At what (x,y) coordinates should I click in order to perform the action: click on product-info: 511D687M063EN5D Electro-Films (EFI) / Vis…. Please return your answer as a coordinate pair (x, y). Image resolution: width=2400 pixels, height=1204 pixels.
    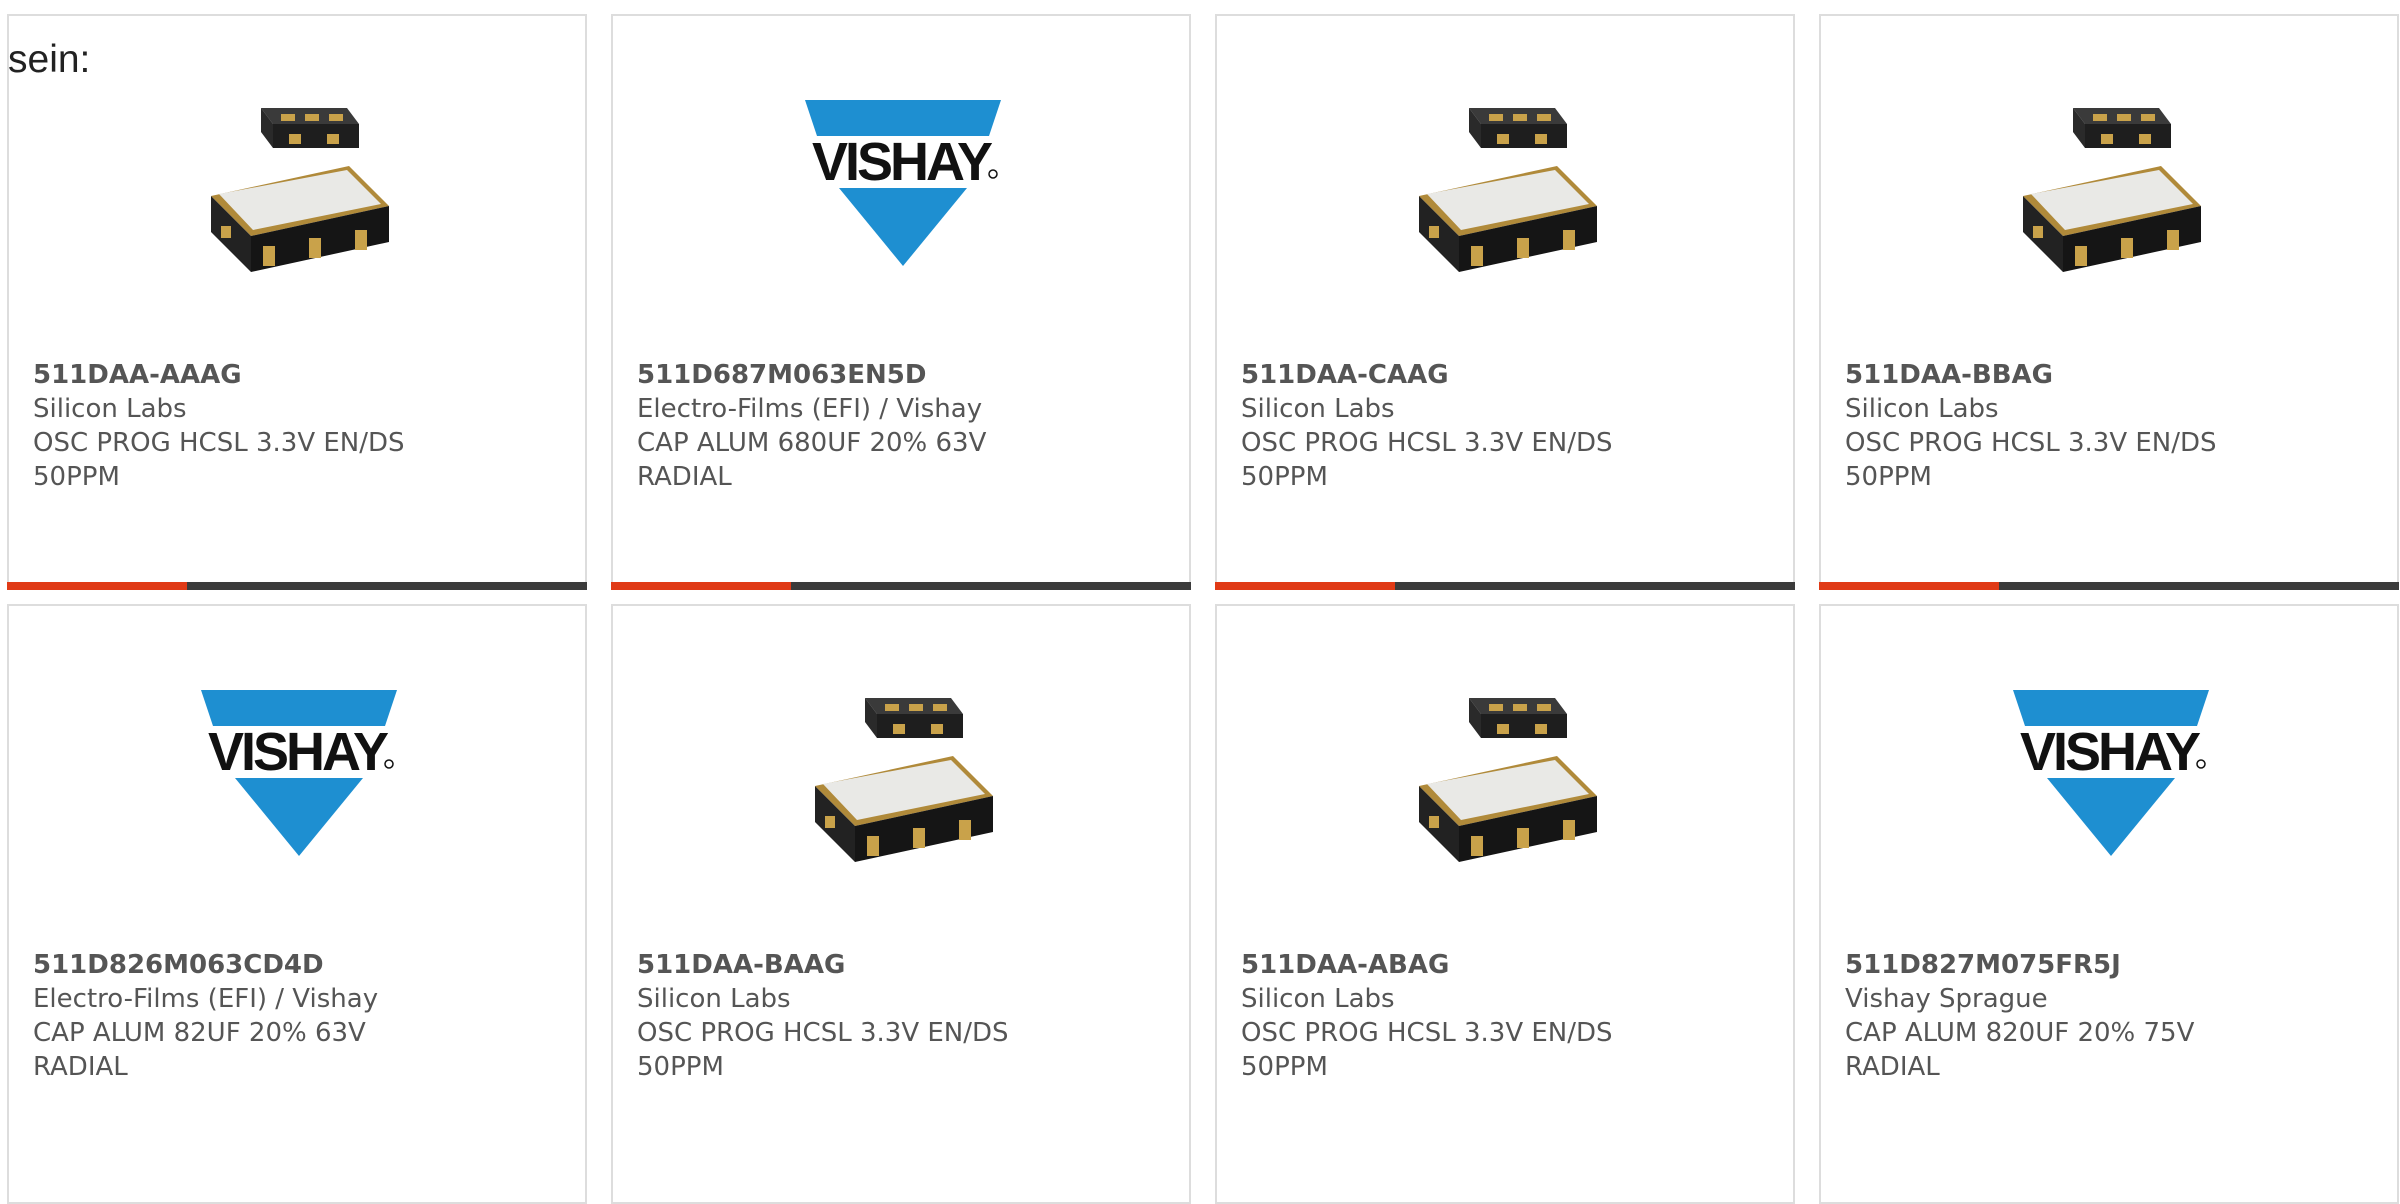
    Looking at the image, I should click on (901, 426).